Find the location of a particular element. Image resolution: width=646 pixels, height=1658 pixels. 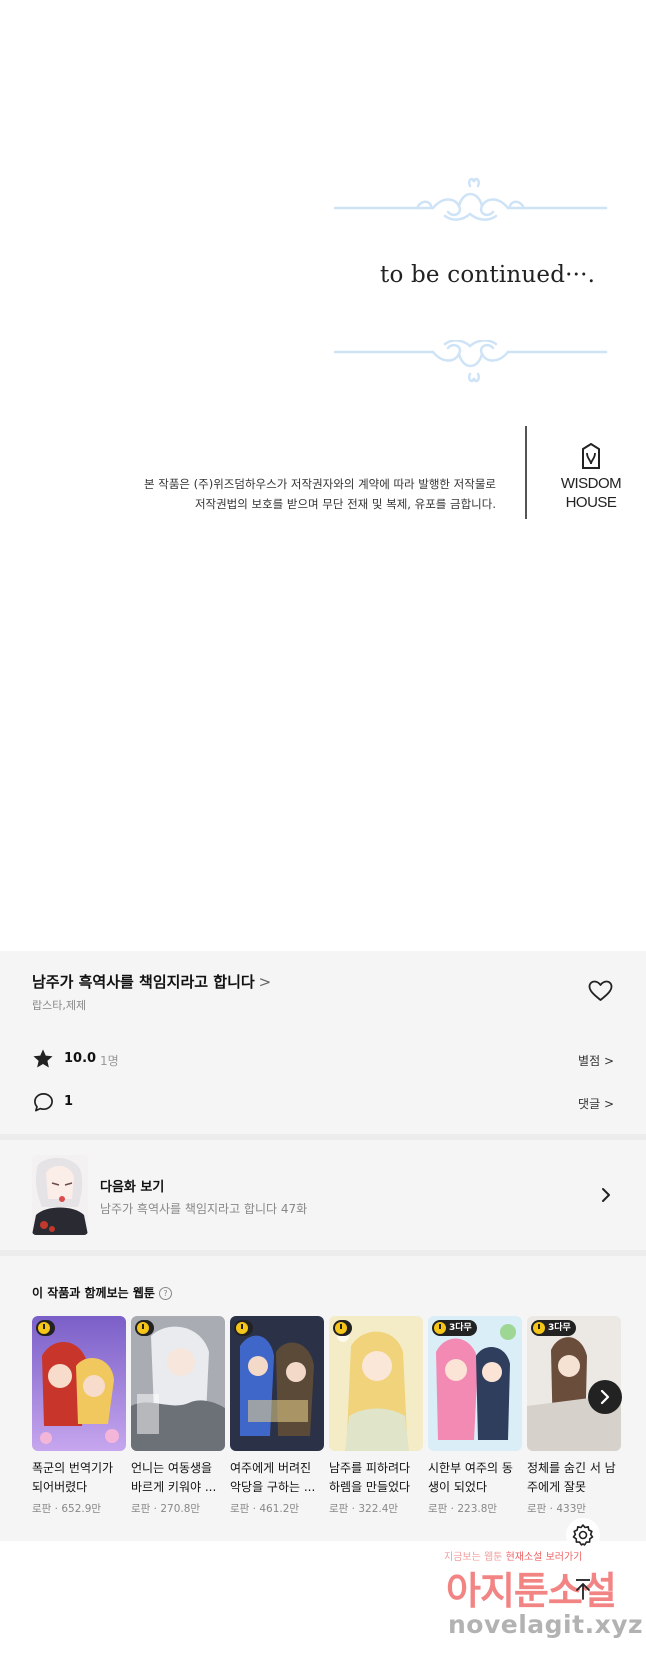

publisher-logo: WISDOM HOUSE is located at coordinates (591, 476).